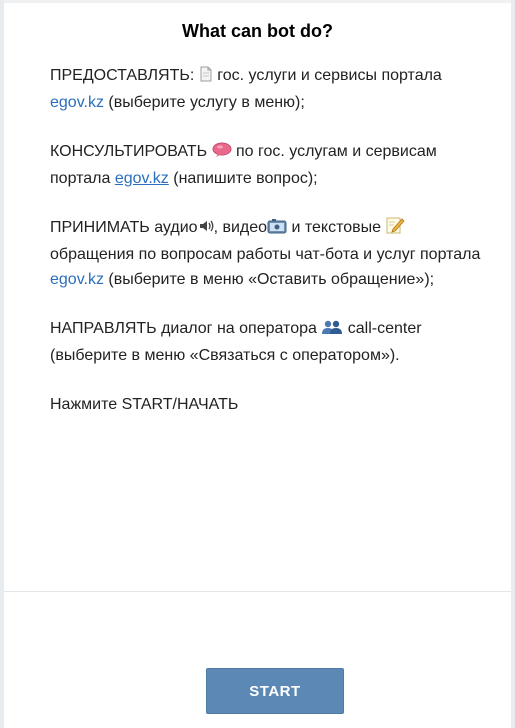 The width and height of the screenshot is (515, 728). What do you see at coordinates (395, 229) in the screenshot?
I see `pencil-note-icon` at bounding box center [395, 229].